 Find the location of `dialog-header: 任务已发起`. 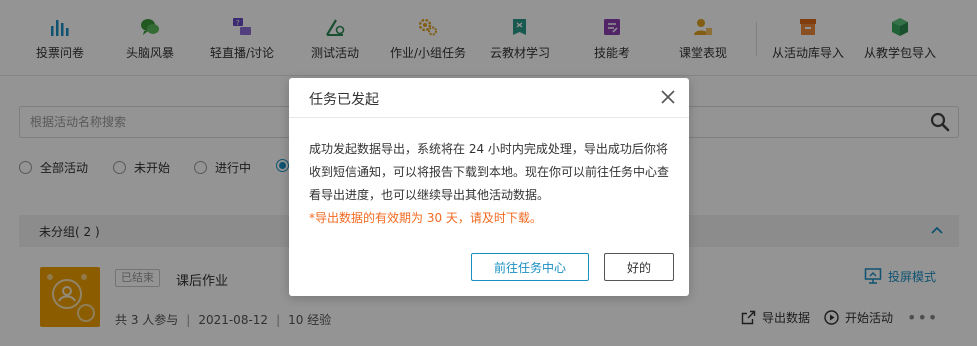

dialog-header: 任务已发起 is located at coordinates (489, 98).